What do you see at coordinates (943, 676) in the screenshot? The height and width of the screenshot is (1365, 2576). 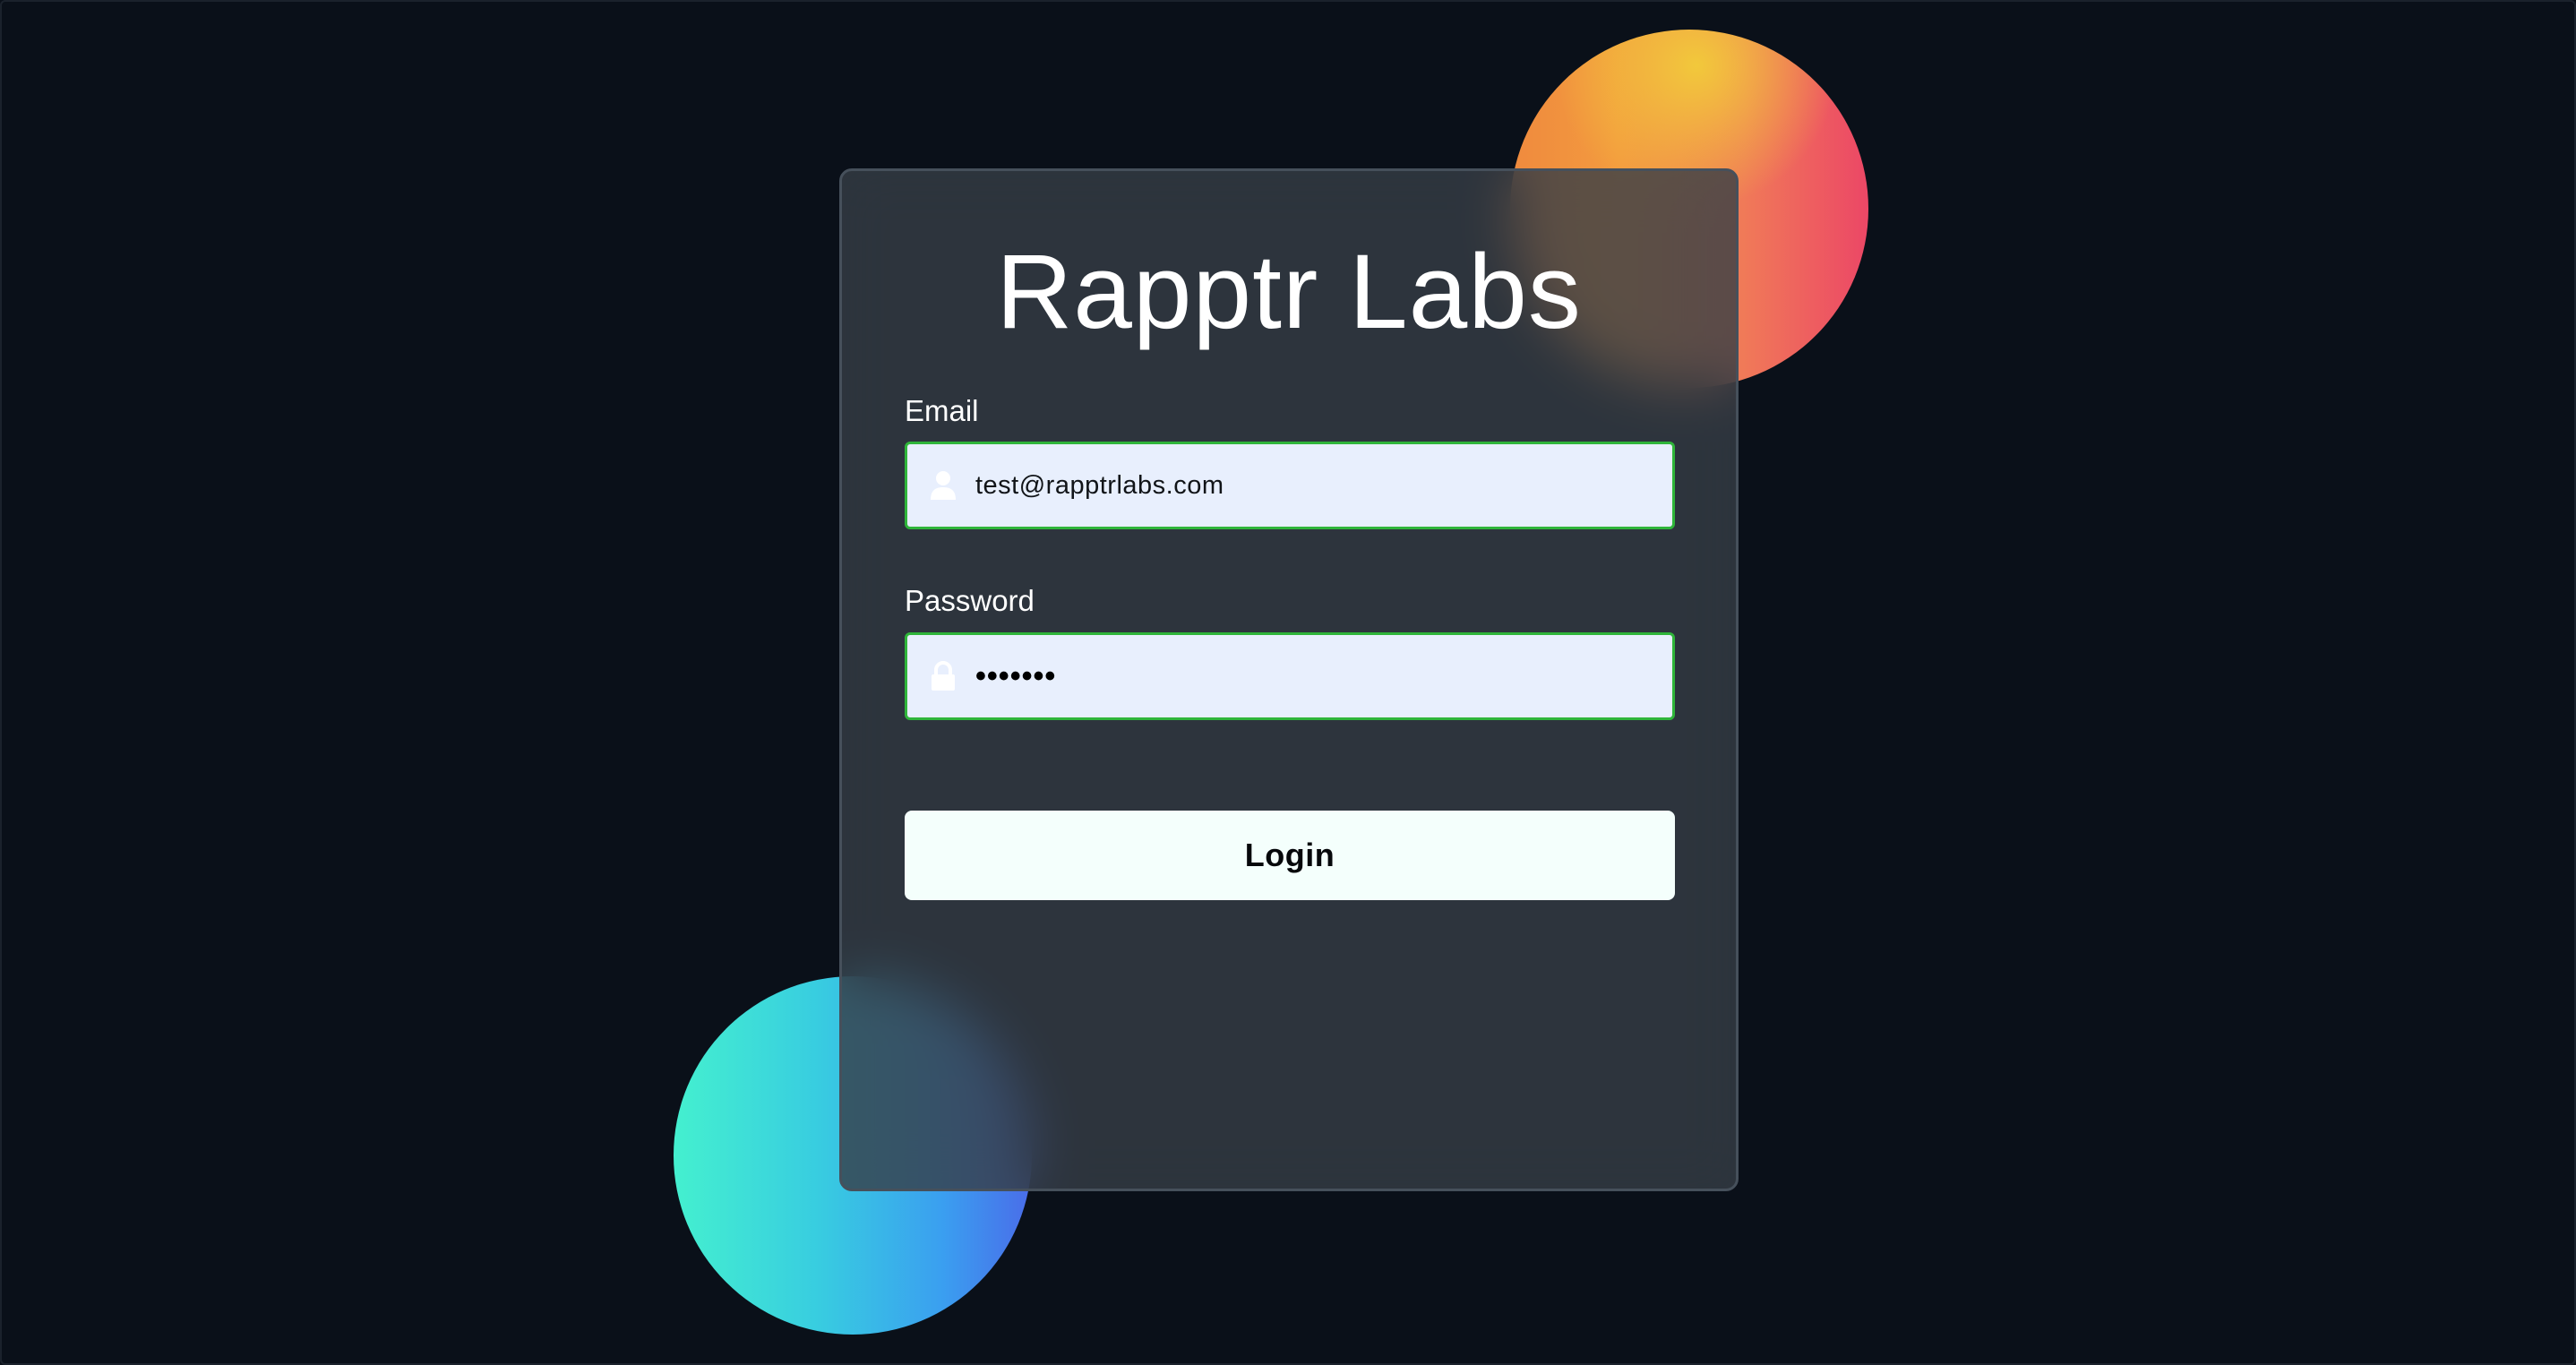 I see `lock-icon` at bounding box center [943, 676].